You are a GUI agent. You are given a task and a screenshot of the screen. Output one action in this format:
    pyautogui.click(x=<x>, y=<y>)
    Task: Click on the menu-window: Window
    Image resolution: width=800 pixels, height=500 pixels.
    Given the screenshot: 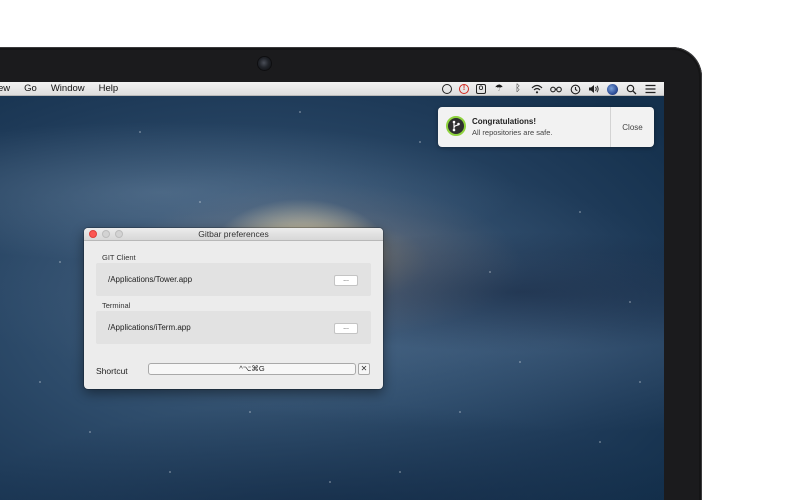 What is the action you would take?
    pyautogui.click(x=68, y=89)
    